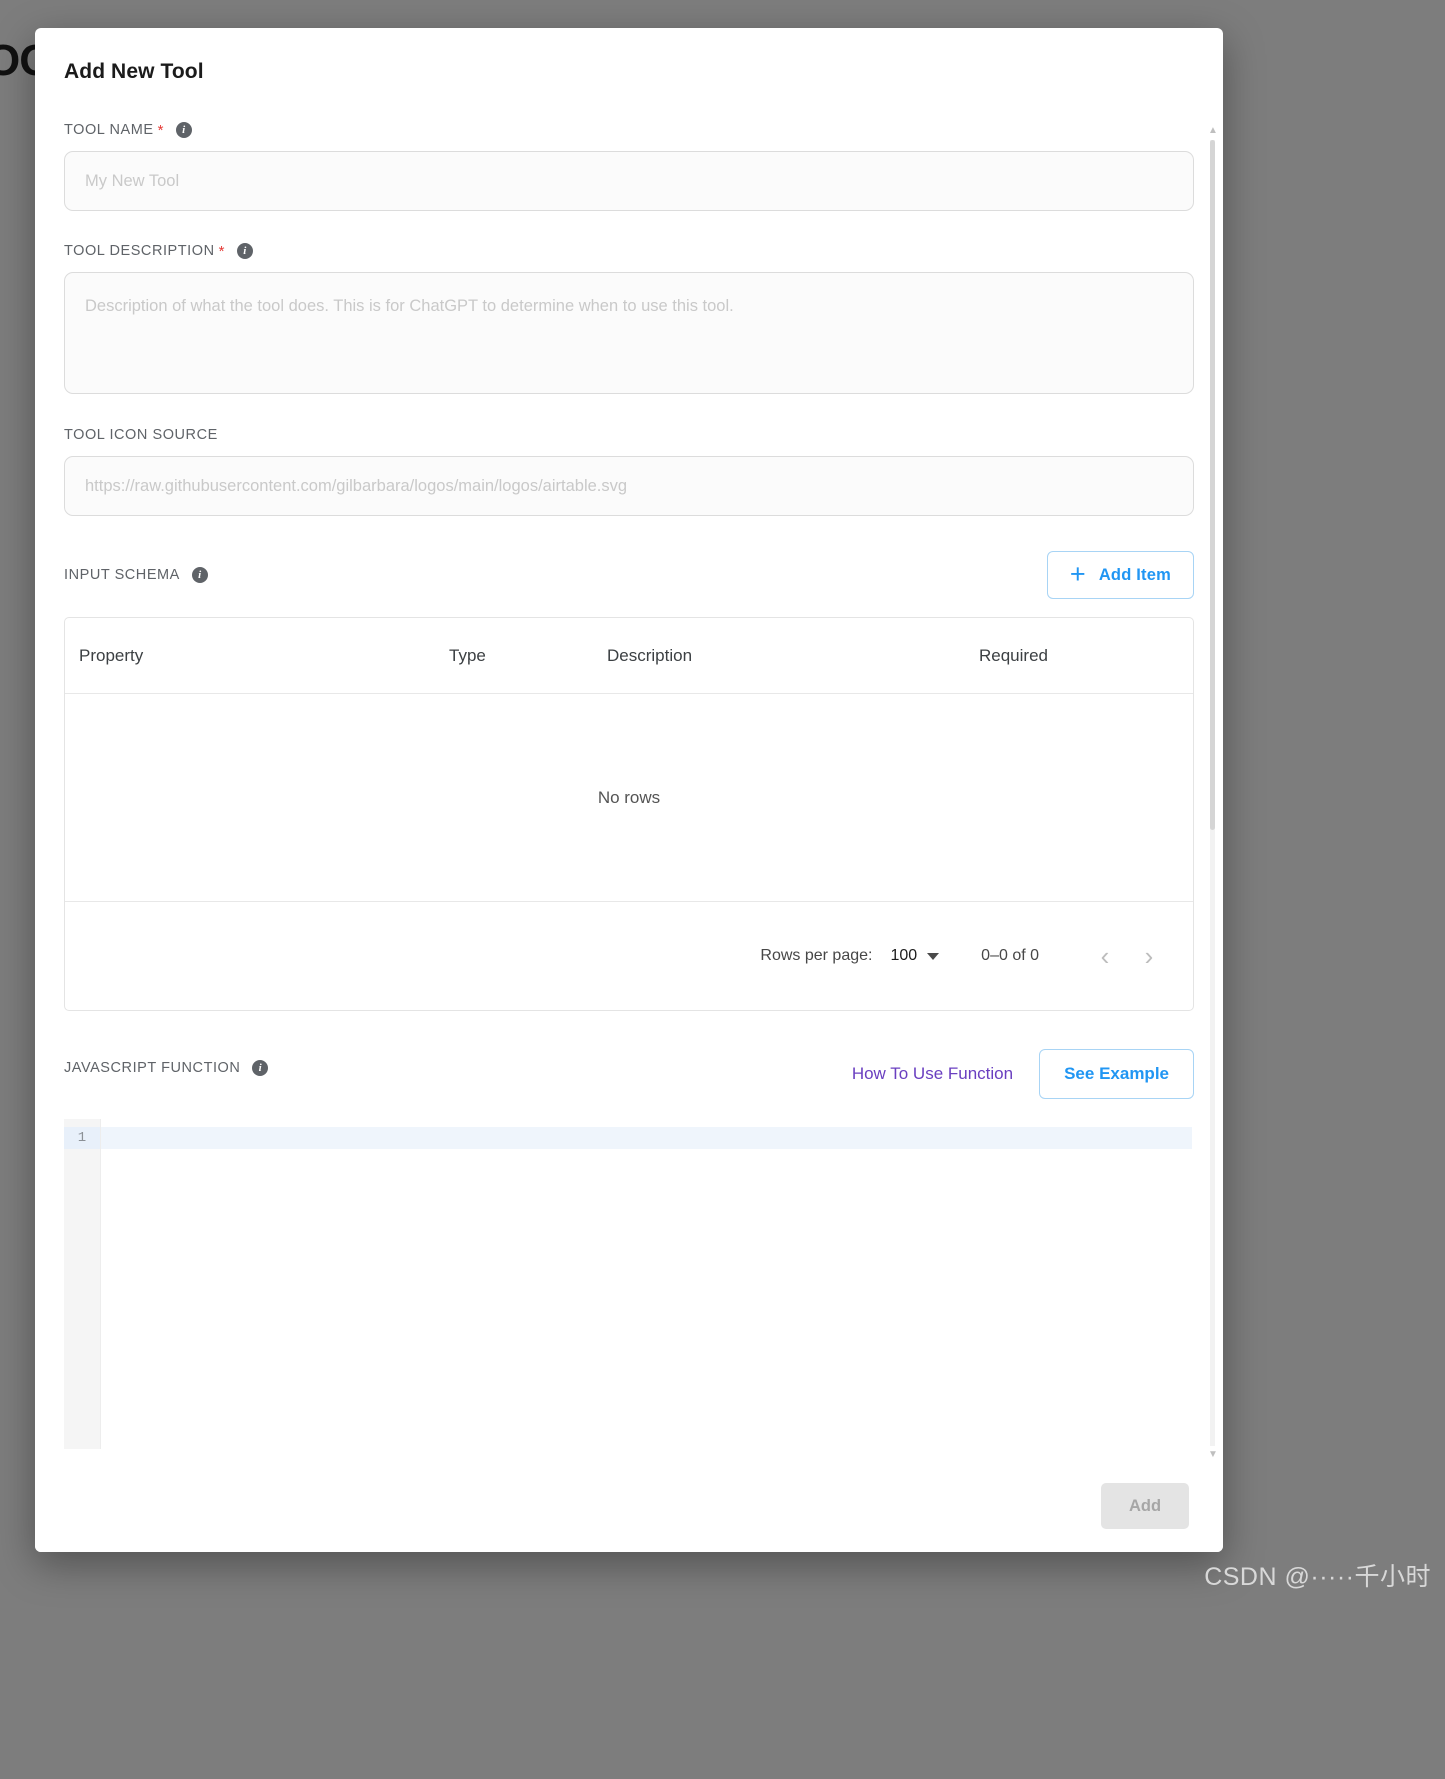 This screenshot has width=1445, height=1779. Describe the element at coordinates (221, 251) in the screenshot. I see `tool-description-required-marker: *` at that location.